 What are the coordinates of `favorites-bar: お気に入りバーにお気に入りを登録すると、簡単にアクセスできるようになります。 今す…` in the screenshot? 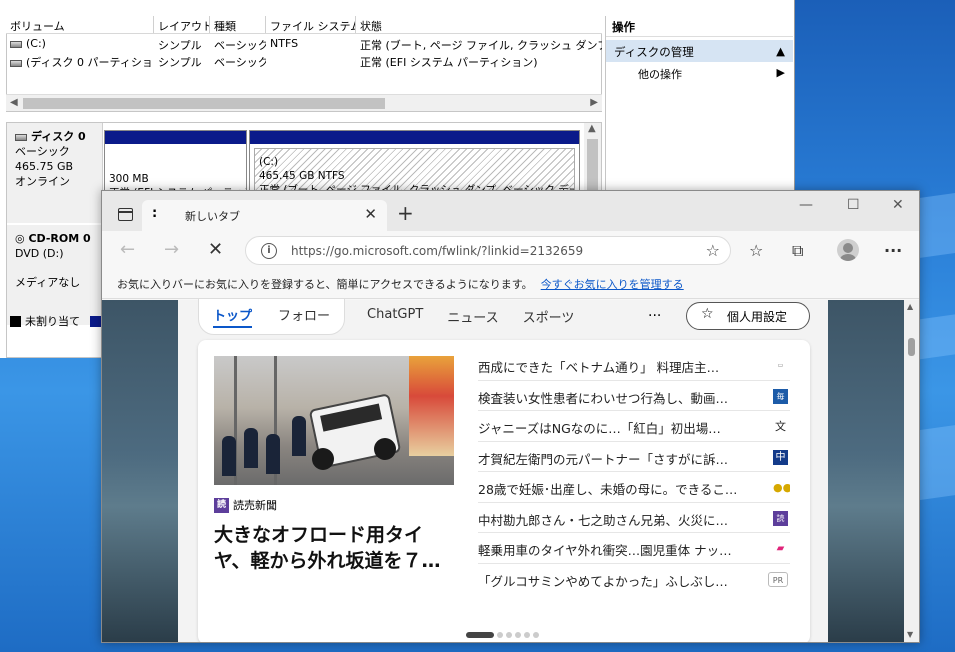 It's located at (510, 284).